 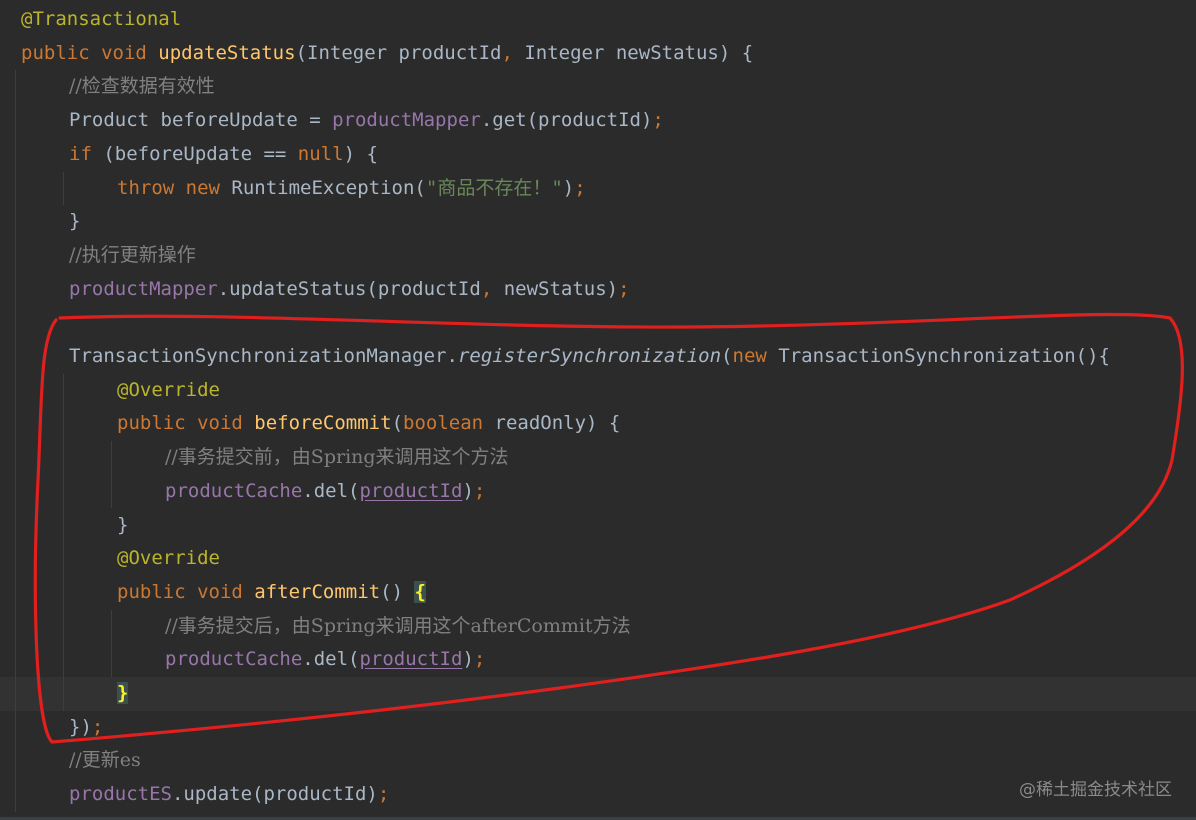 What do you see at coordinates (598, 87) in the screenshot?
I see `code-line: //检查数据有效性` at bounding box center [598, 87].